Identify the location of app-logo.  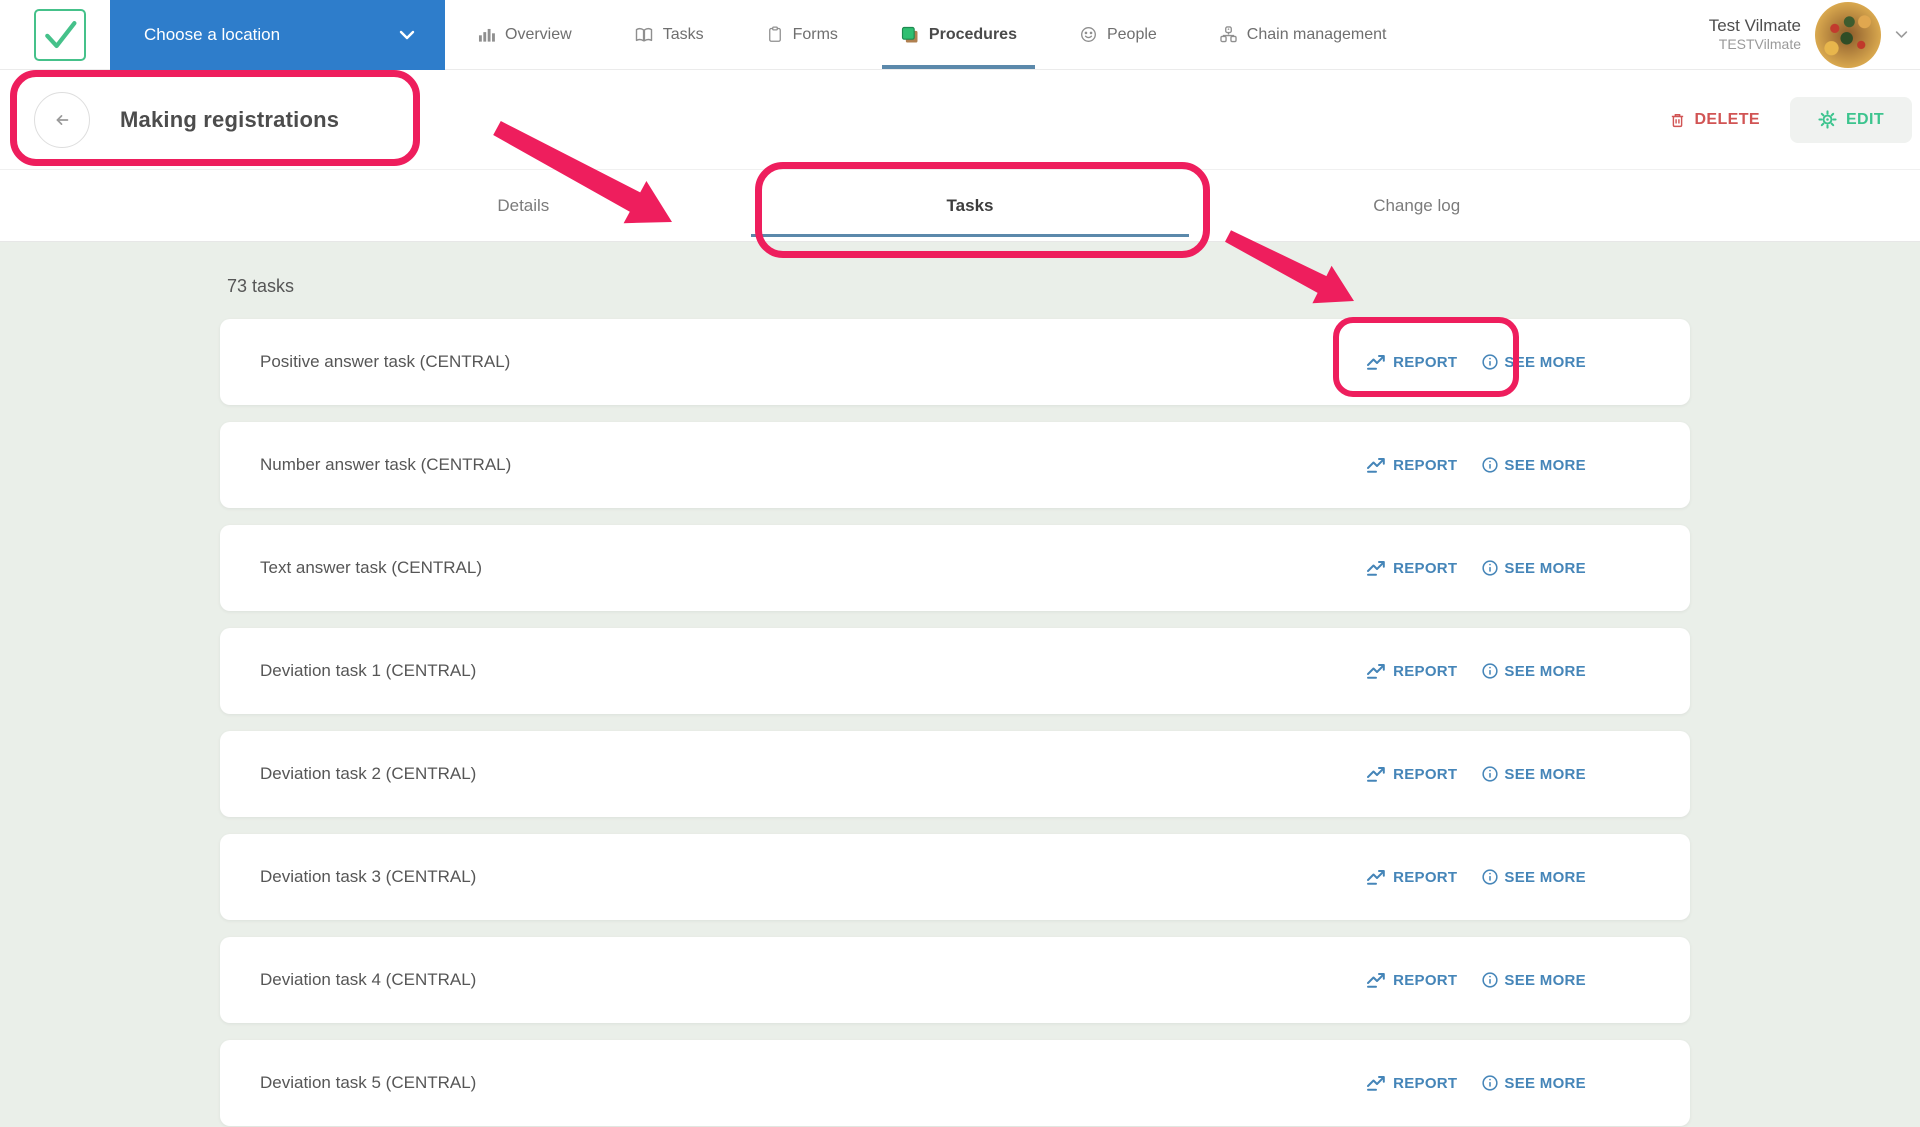
(60, 34).